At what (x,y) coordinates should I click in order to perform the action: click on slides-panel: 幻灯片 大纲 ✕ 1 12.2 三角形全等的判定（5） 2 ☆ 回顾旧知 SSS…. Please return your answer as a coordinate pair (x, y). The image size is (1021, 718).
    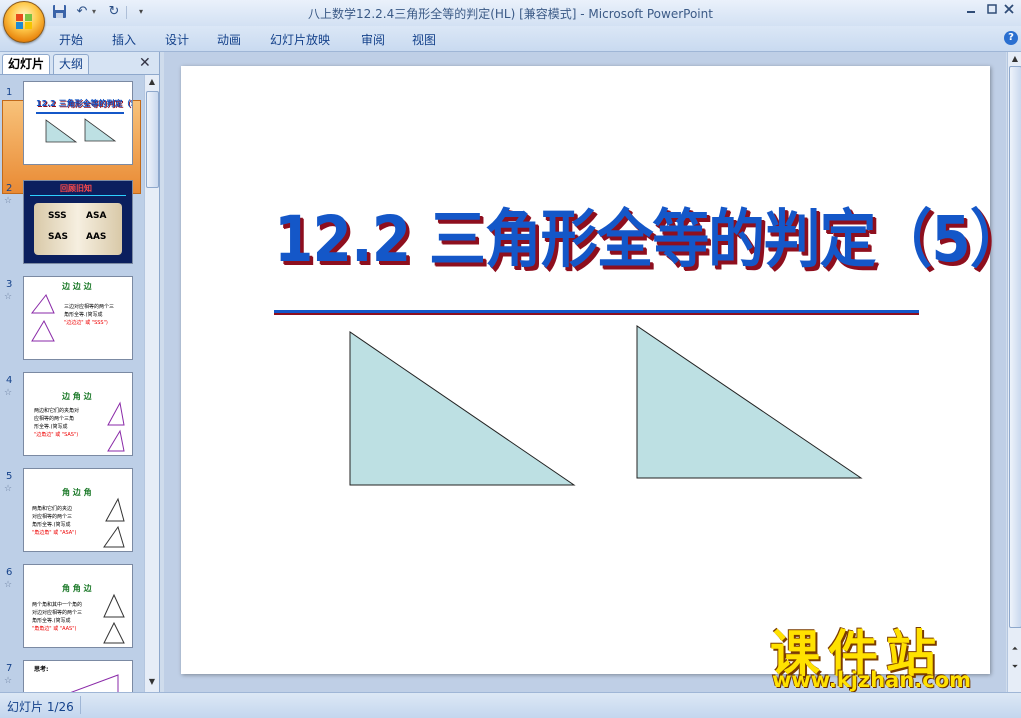
    Looking at the image, I should click on (80, 372).